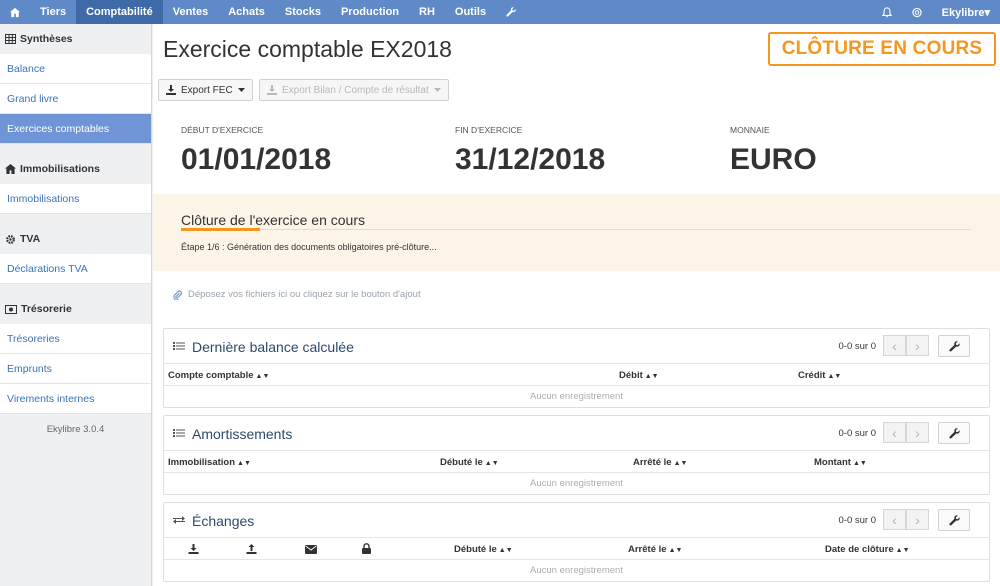 This screenshot has width=1000, height=586. Describe the element at coordinates (53, 12) in the screenshot. I see `nav-tiers: Tiers` at that location.